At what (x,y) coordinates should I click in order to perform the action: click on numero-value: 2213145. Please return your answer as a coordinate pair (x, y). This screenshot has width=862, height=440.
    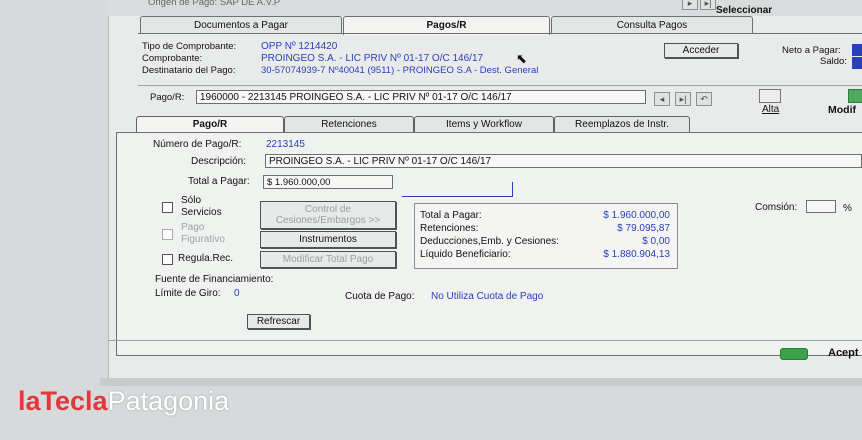
    Looking at the image, I should click on (285, 144).